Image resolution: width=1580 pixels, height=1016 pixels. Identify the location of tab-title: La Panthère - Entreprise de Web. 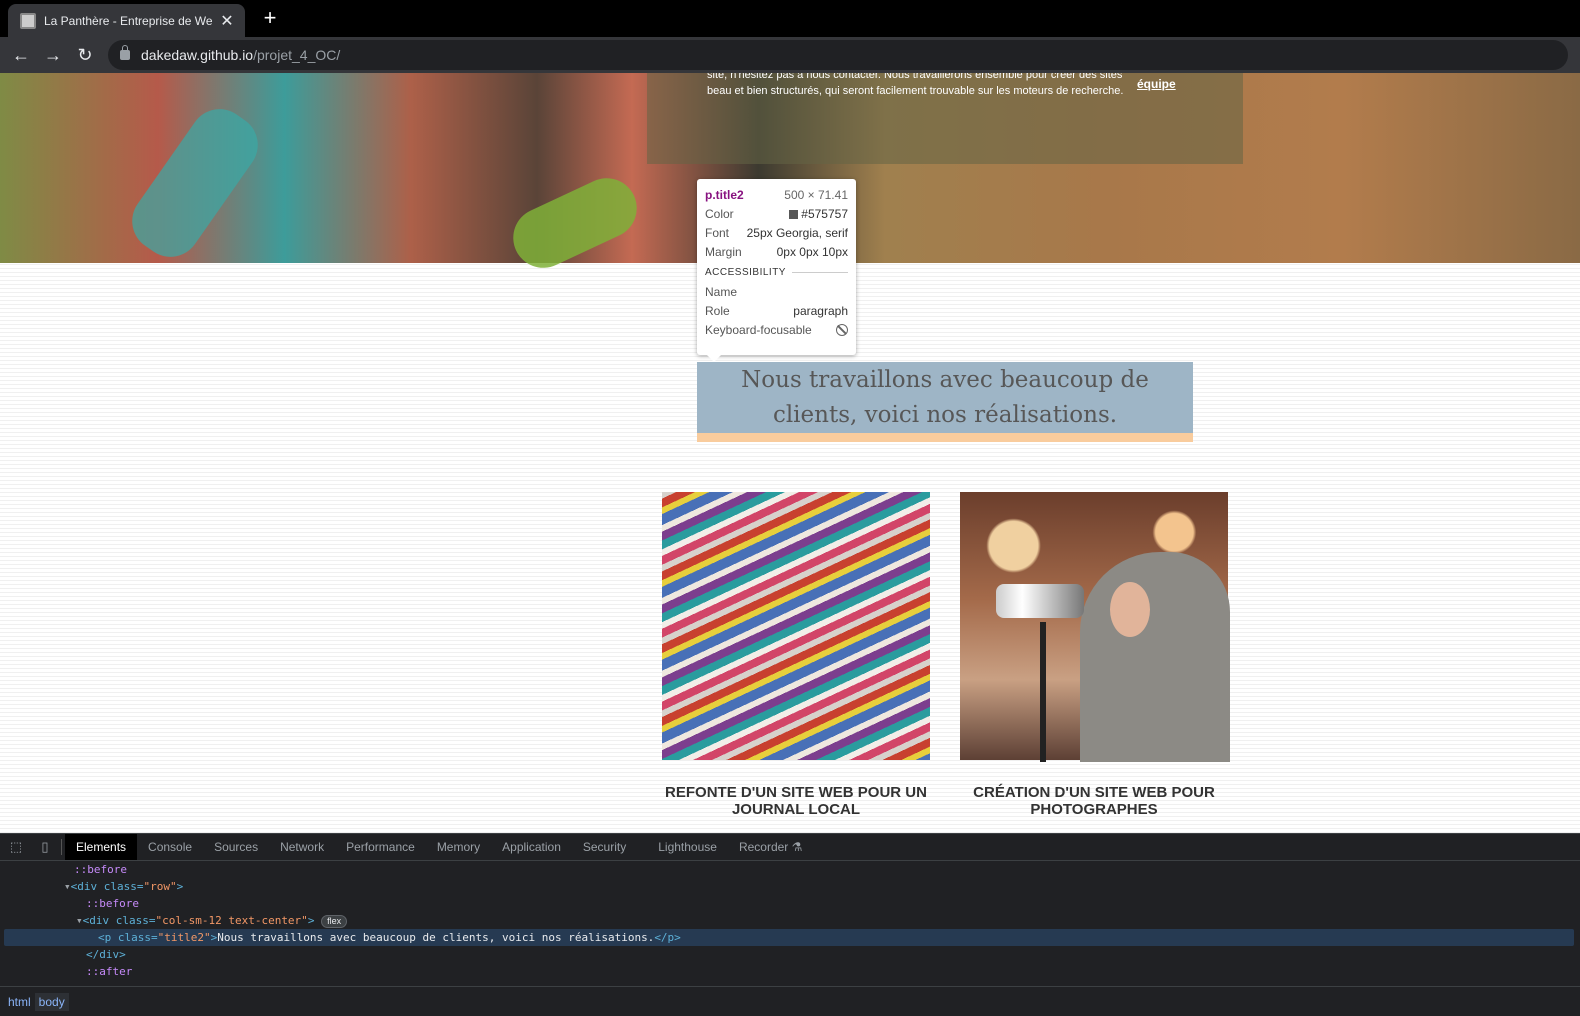
(128, 20).